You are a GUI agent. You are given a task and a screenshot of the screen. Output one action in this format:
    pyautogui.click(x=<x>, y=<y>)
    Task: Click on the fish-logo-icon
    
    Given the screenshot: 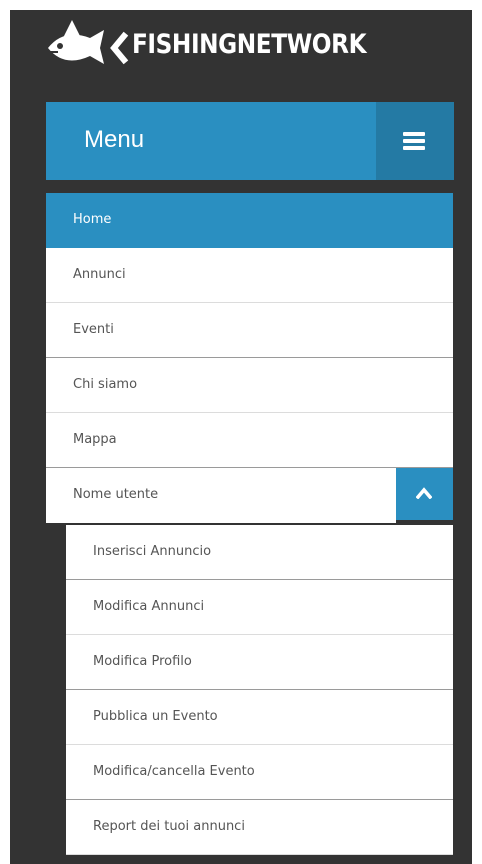 What is the action you would take?
    pyautogui.click(x=88, y=42)
    